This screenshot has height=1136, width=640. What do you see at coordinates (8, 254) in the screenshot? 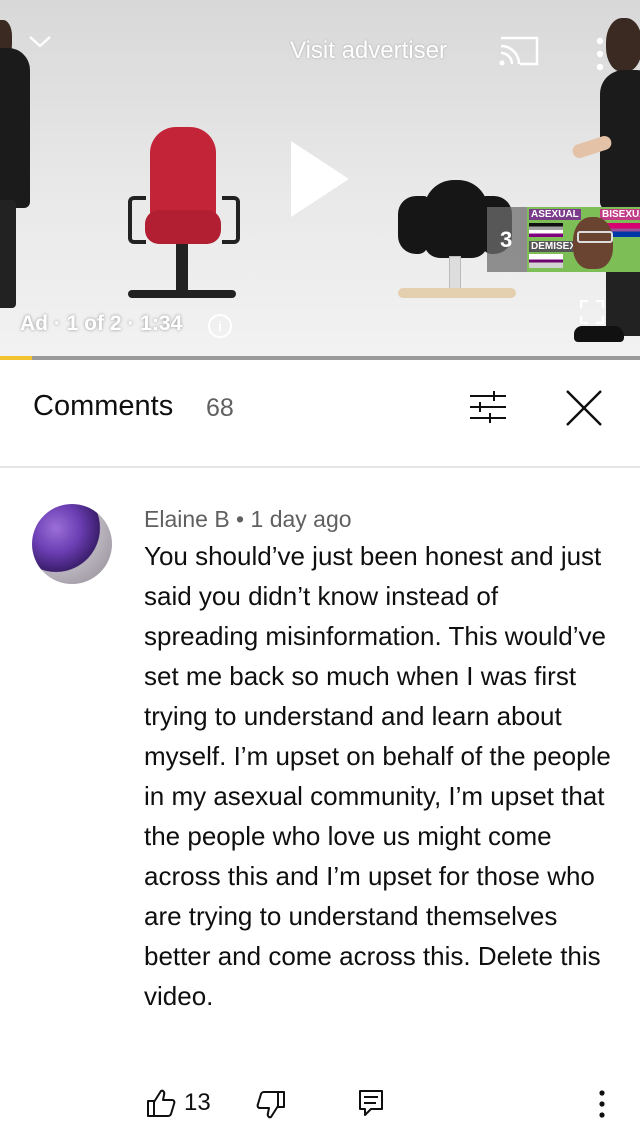
I see `person-left-leg` at bounding box center [8, 254].